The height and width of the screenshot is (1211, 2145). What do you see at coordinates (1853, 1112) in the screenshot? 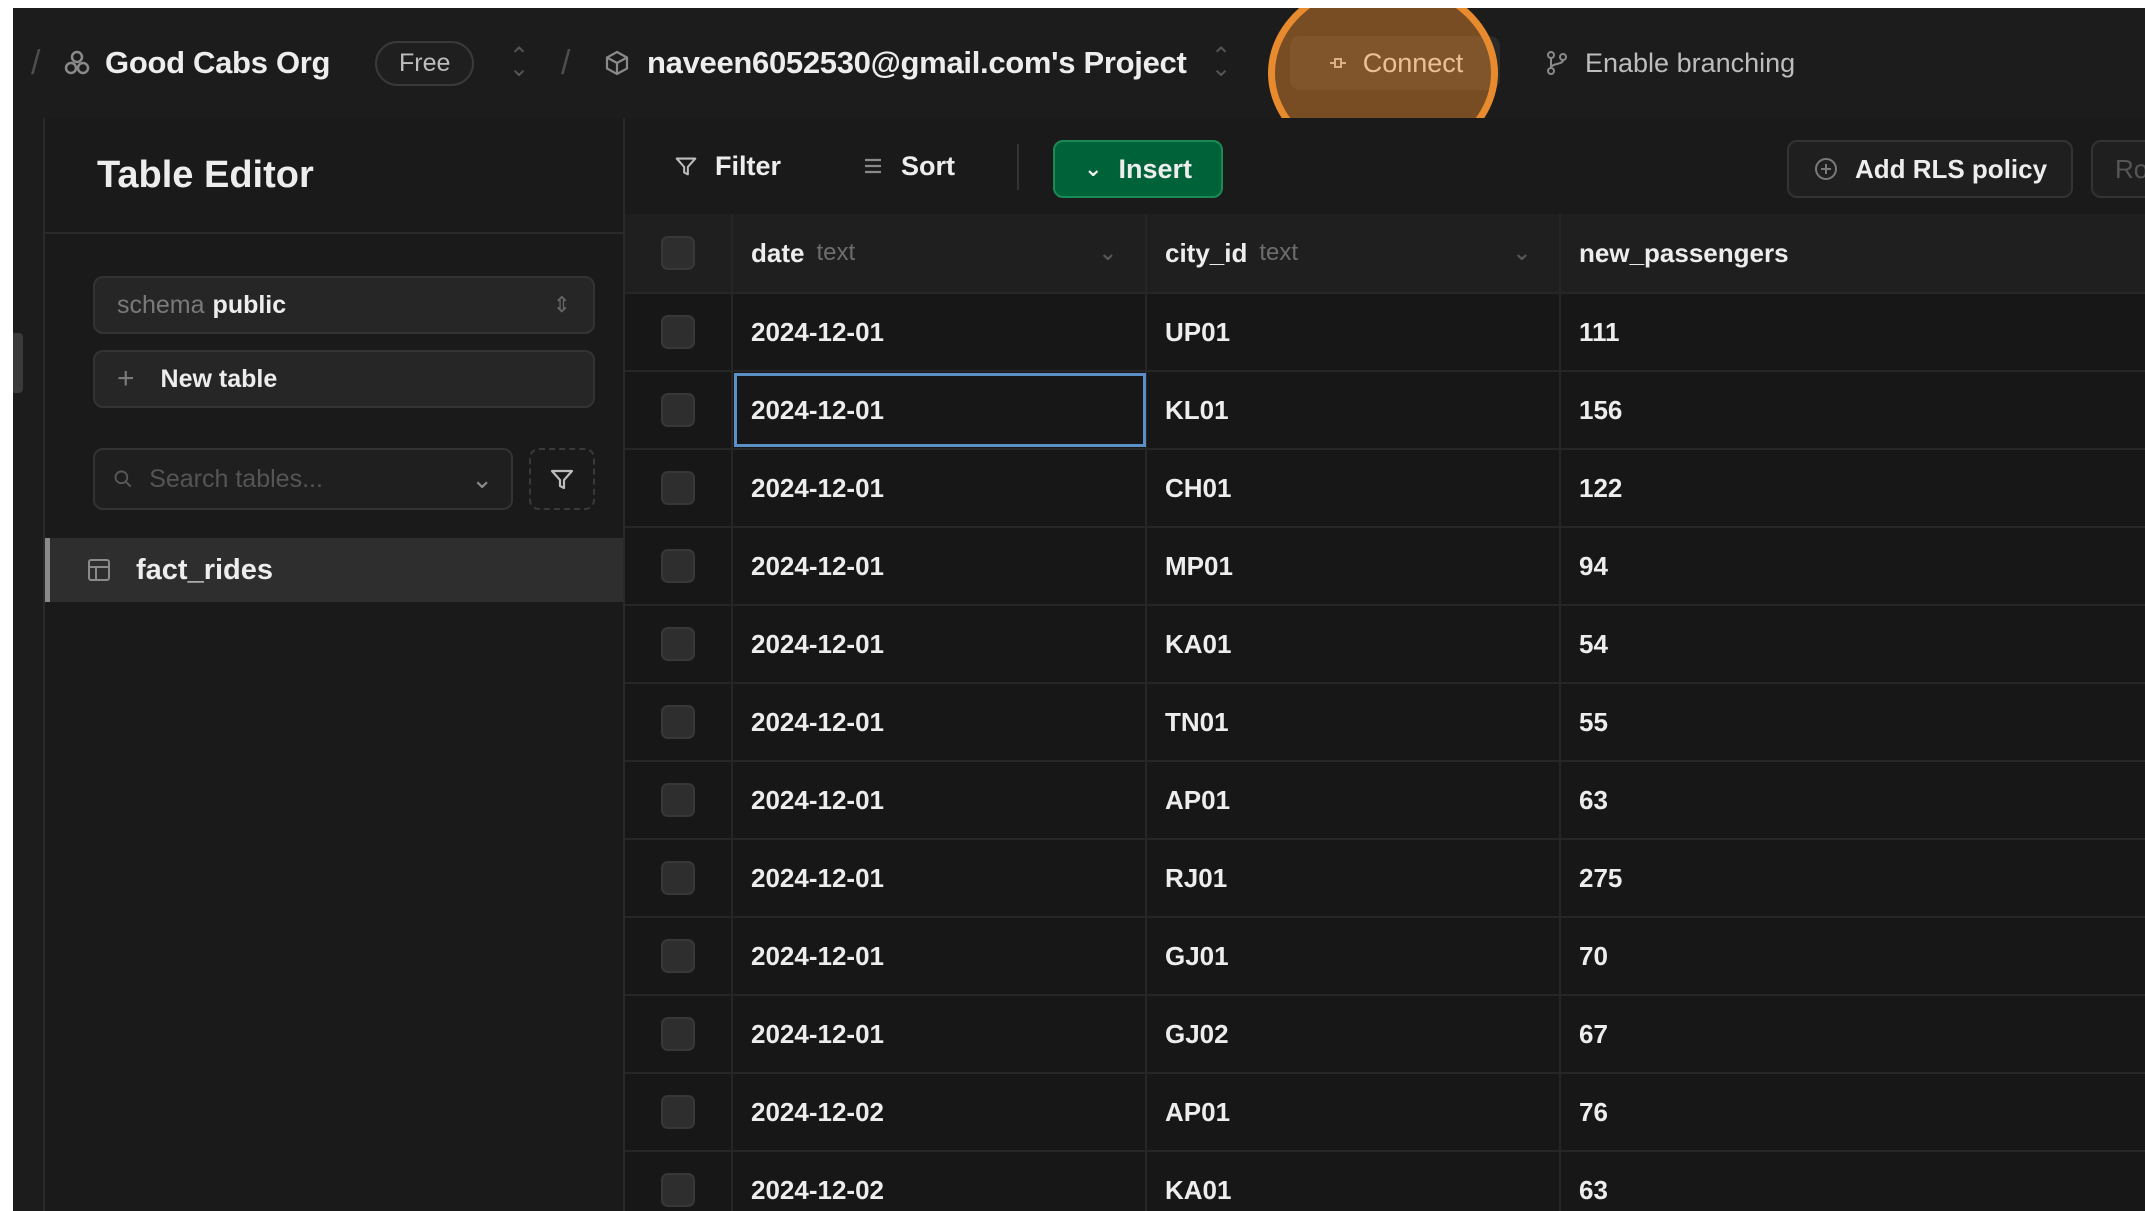
I see `new-passengers-cell: 76` at bounding box center [1853, 1112].